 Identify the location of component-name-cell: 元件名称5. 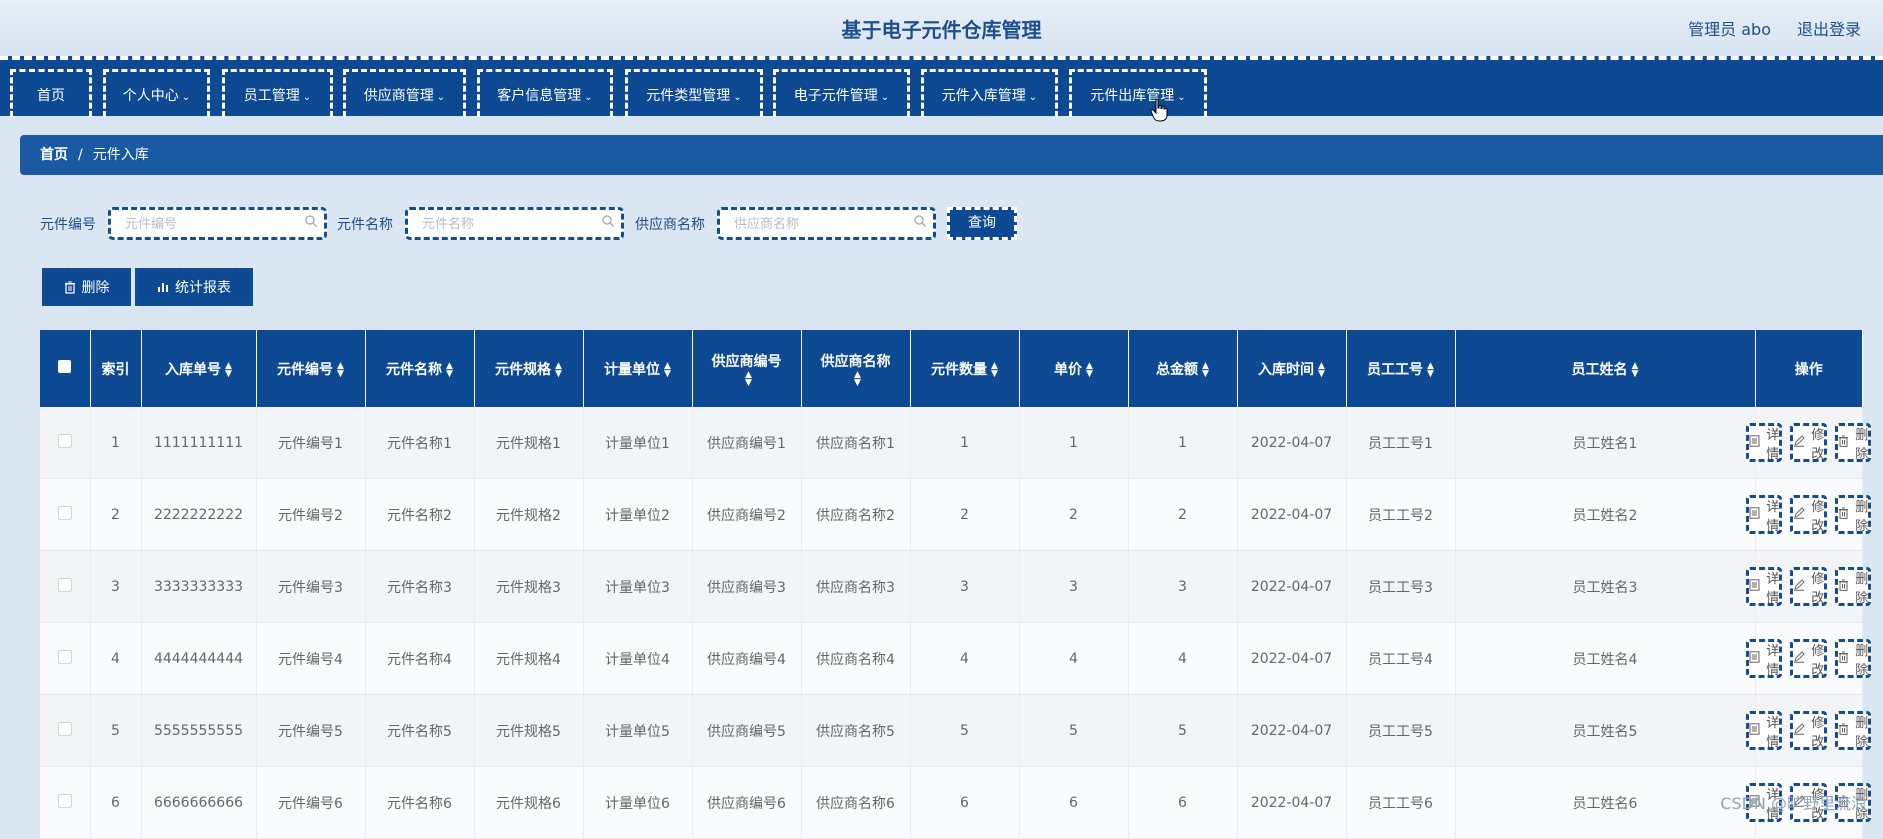
(420, 730).